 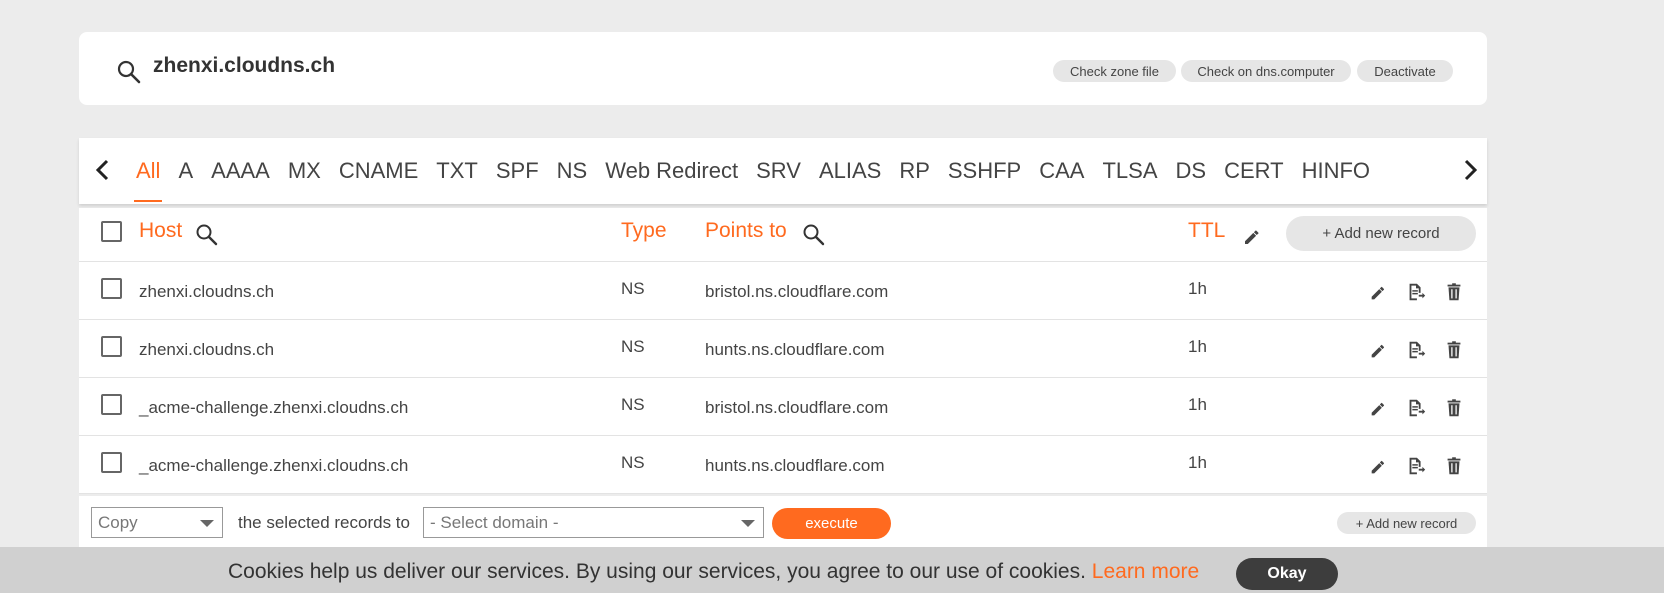 What do you see at coordinates (129, 72) in the screenshot?
I see `search-icon` at bounding box center [129, 72].